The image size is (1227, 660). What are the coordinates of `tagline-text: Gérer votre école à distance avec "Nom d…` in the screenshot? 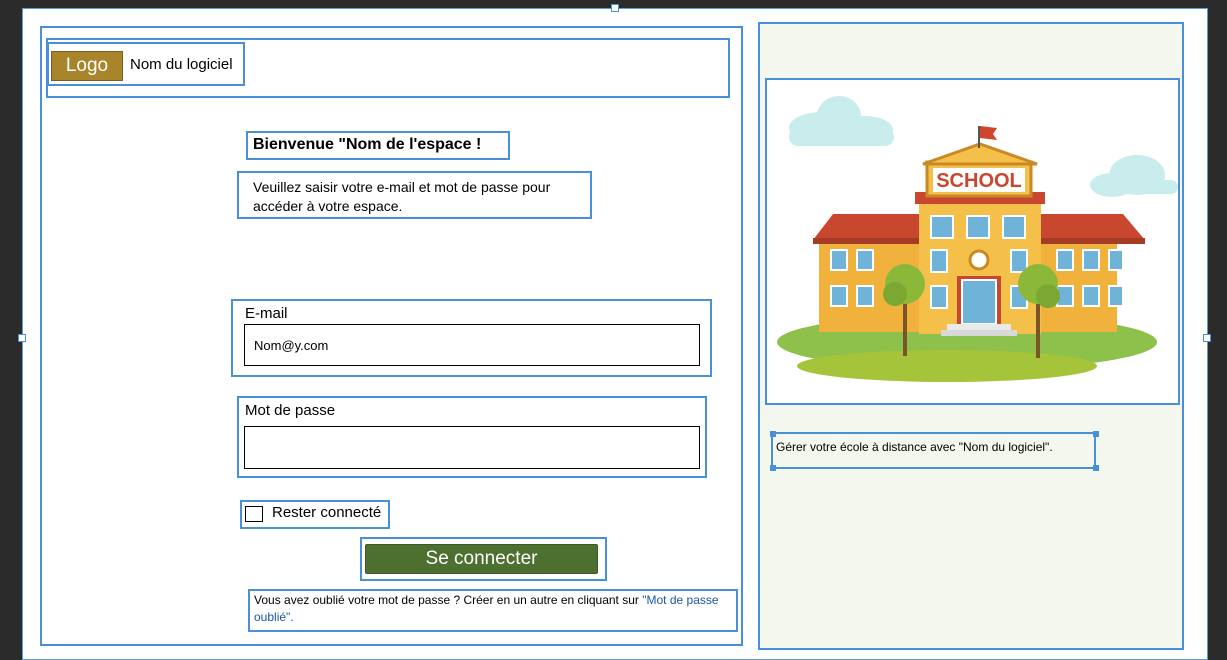 It's located at (914, 447).